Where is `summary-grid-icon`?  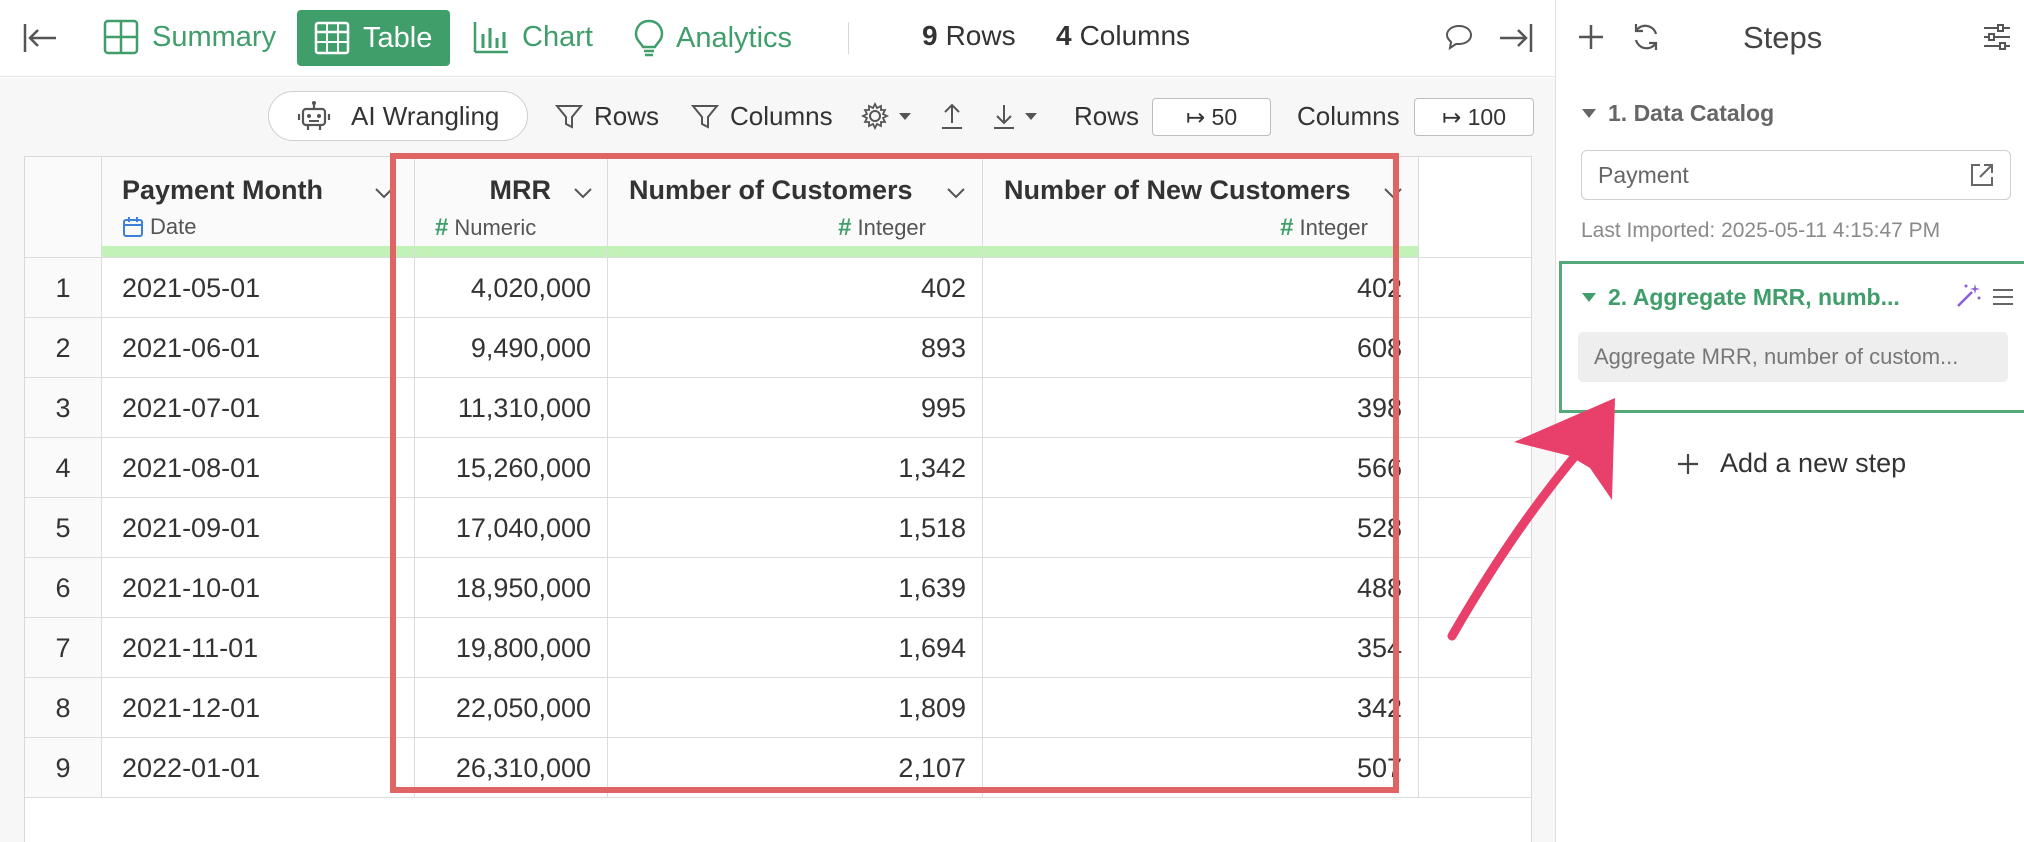
summary-grid-icon is located at coordinates (121, 37).